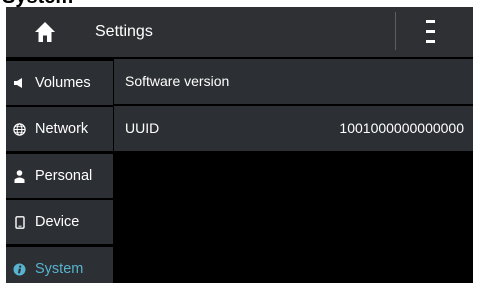  What do you see at coordinates (142, 128) in the screenshot?
I see `setting-label: UUID` at bounding box center [142, 128].